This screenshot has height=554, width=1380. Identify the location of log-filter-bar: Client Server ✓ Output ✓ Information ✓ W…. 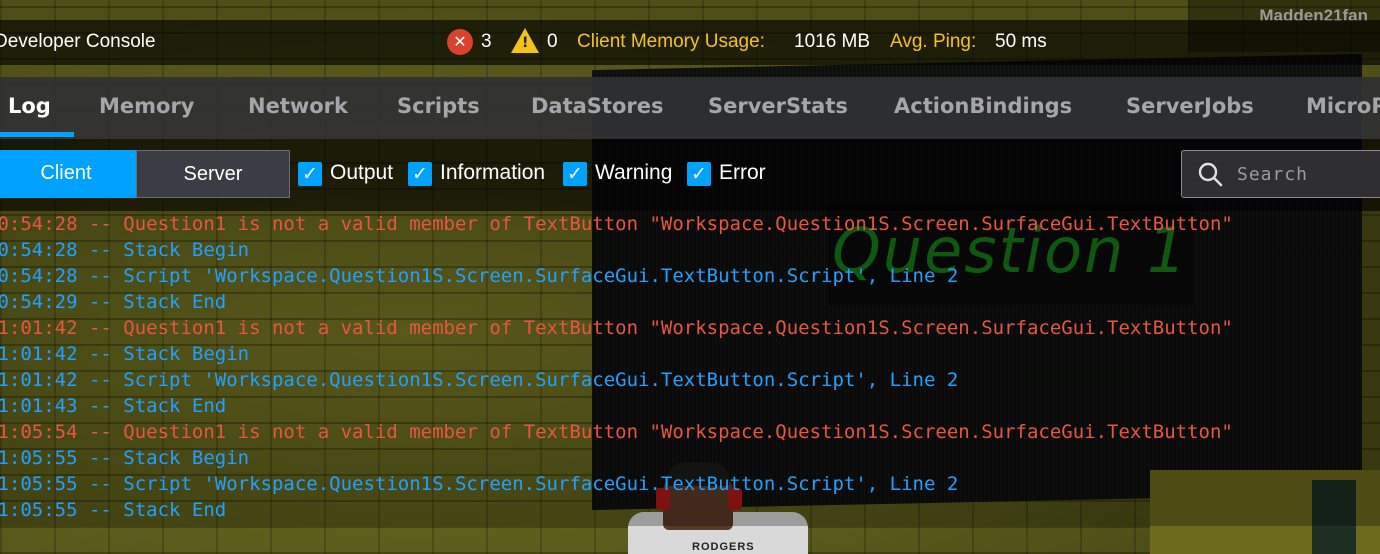
(690, 175).